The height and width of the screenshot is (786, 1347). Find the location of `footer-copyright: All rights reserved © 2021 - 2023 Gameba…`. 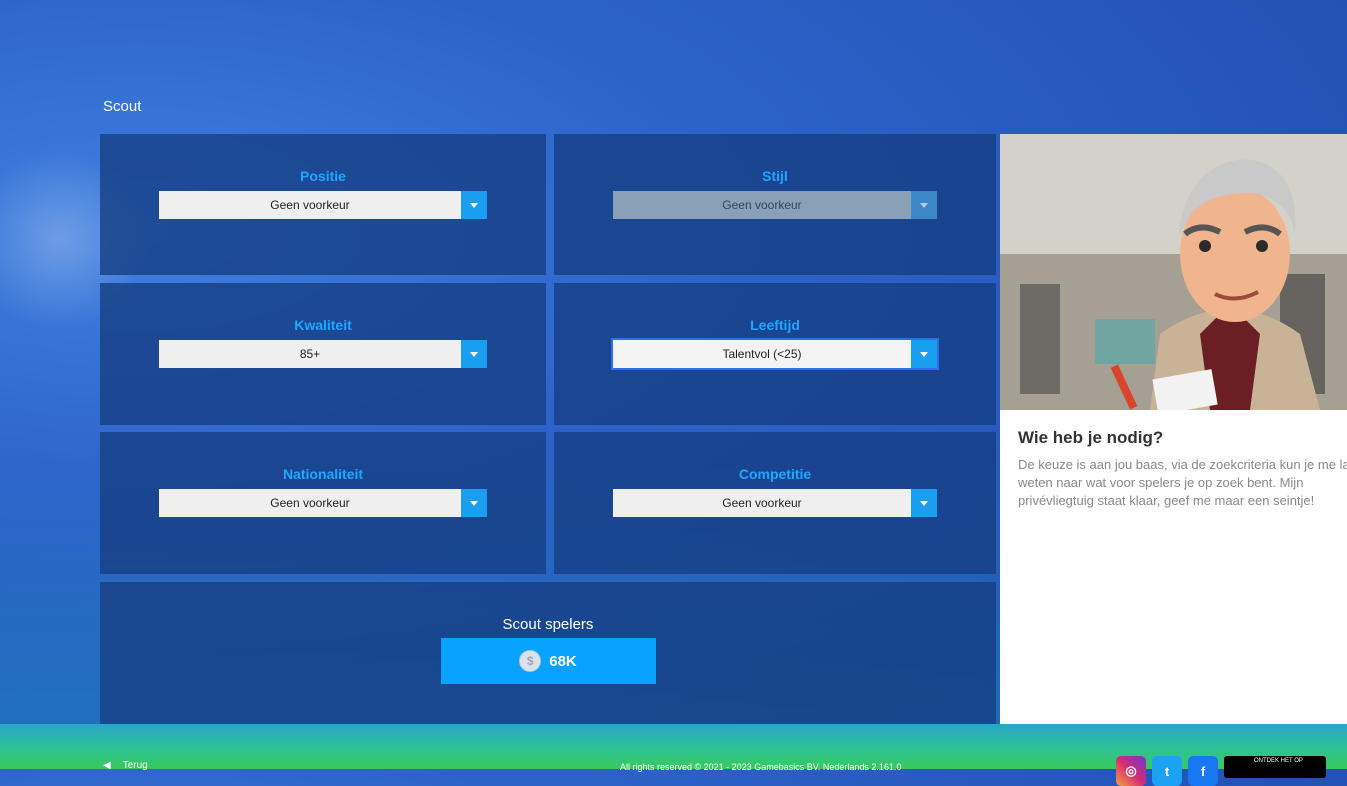

footer-copyright: All rights reserved © 2021 - 2023 Gameba… is located at coordinates (761, 767).